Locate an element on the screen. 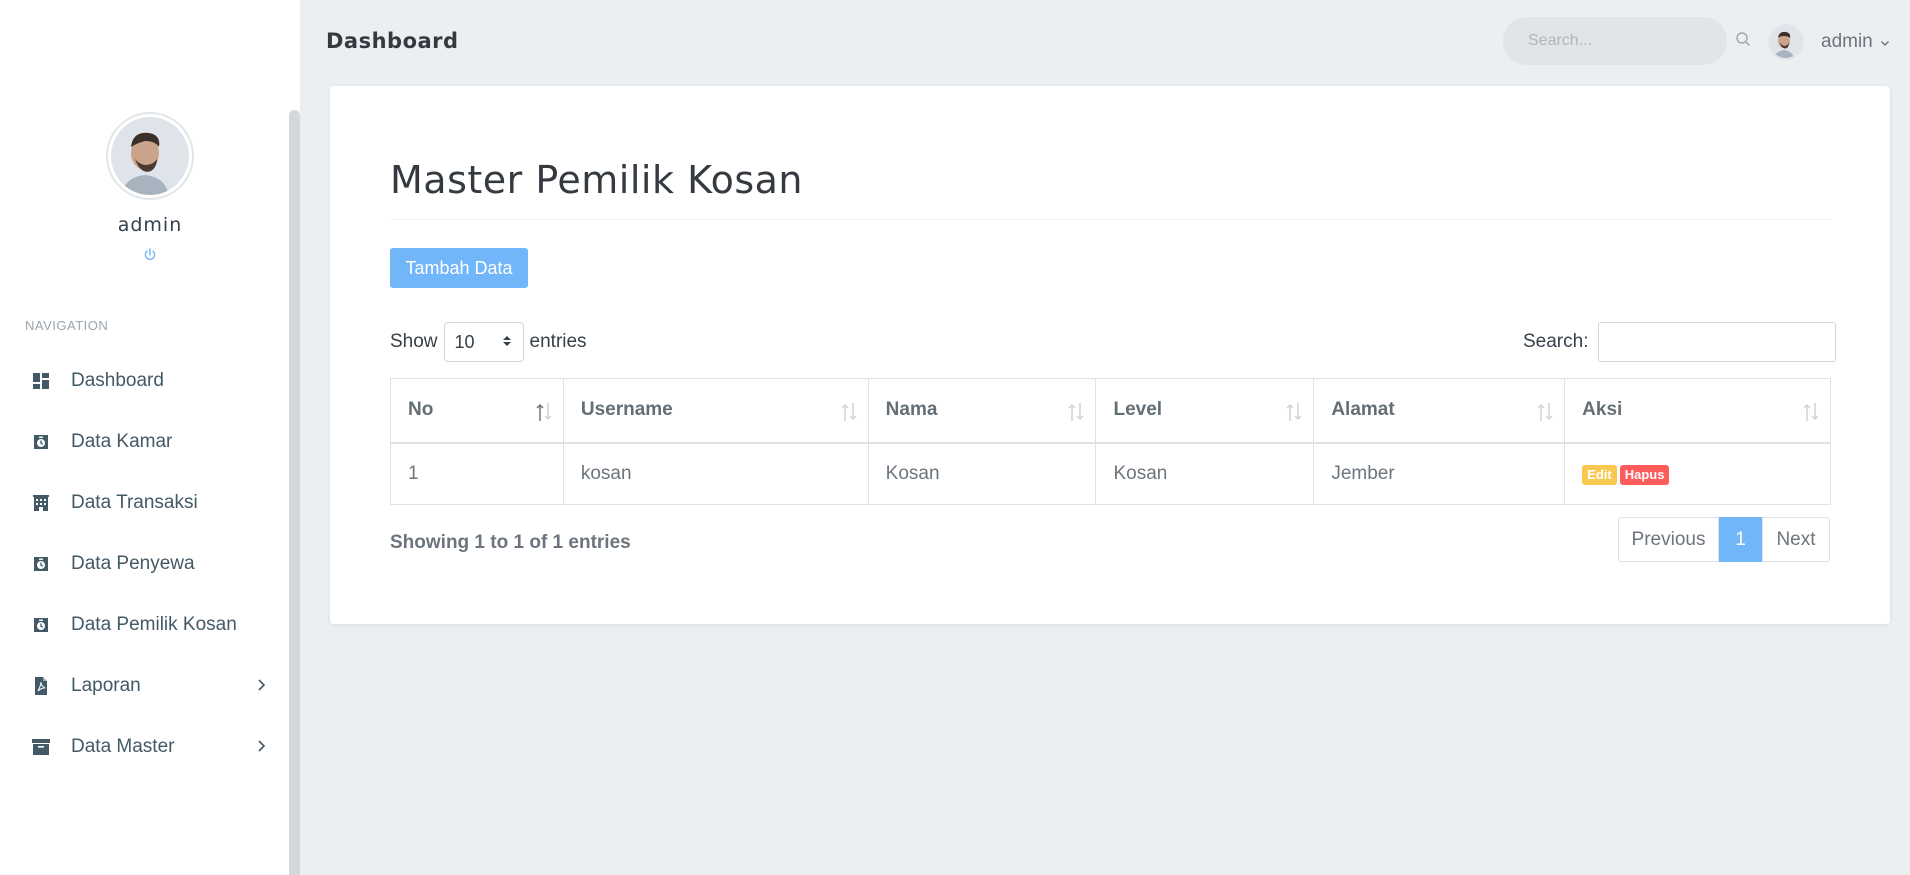  filter-label: Search: is located at coordinates (1556, 341).